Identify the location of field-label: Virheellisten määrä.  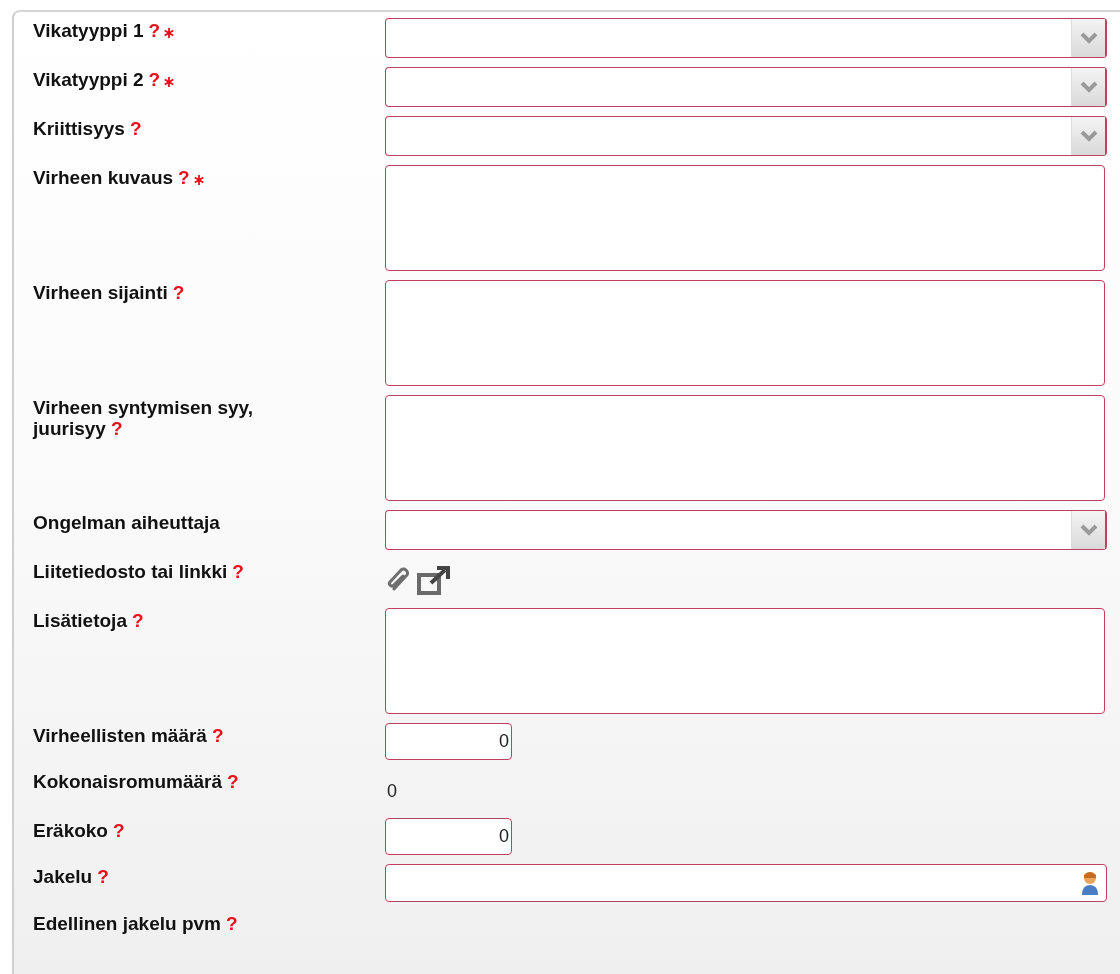
(120, 735).